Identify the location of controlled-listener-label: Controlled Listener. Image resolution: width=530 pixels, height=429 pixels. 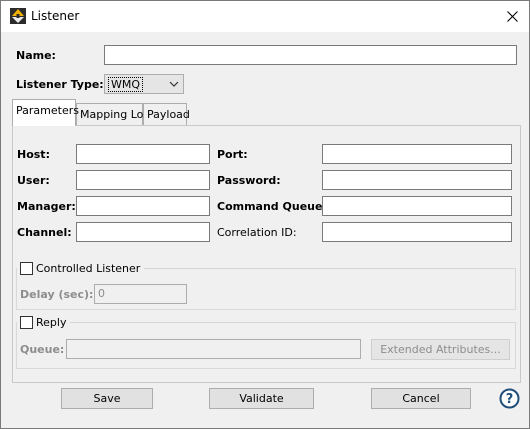
(90, 268).